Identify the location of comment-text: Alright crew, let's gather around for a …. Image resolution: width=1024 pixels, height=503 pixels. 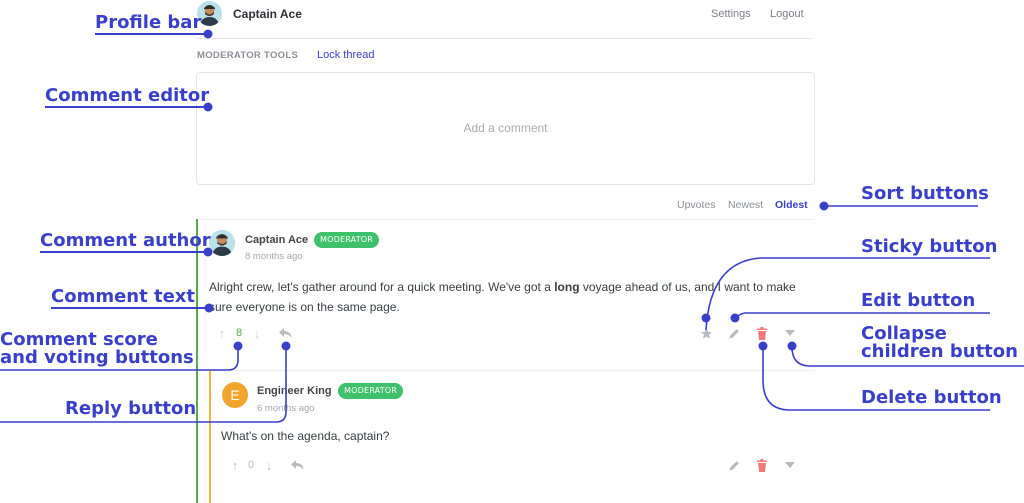
(509, 297).